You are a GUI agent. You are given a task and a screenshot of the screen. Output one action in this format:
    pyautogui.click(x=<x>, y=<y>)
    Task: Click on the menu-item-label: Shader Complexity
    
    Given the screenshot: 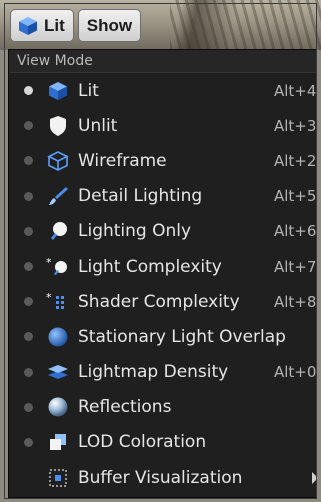 What is the action you would take?
    pyautogui.click(x=159, y=301)
    